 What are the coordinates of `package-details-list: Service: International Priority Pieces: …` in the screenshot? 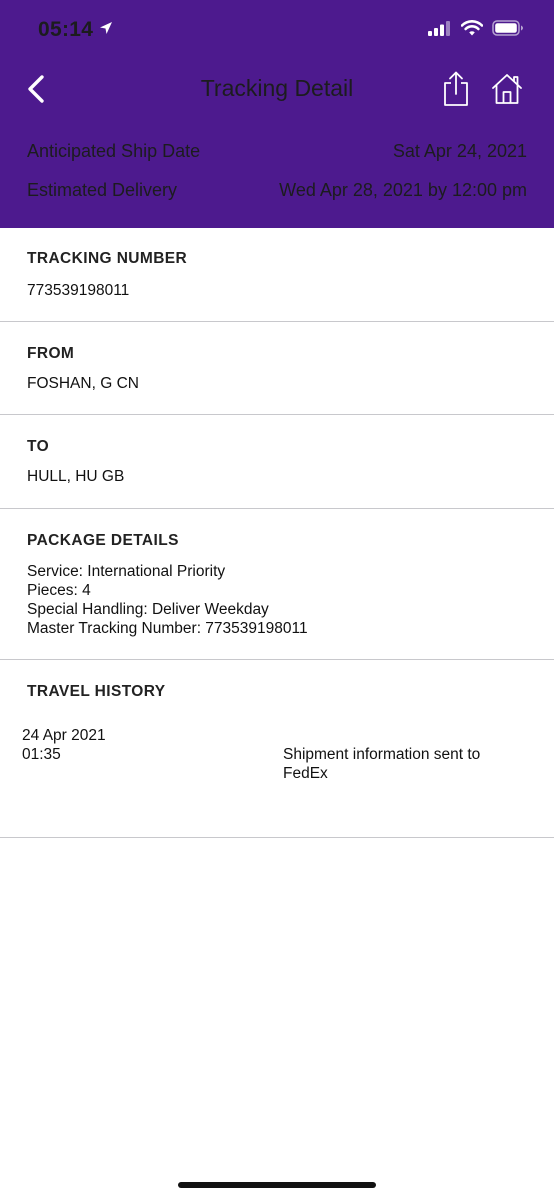 It's located at (167, 600).